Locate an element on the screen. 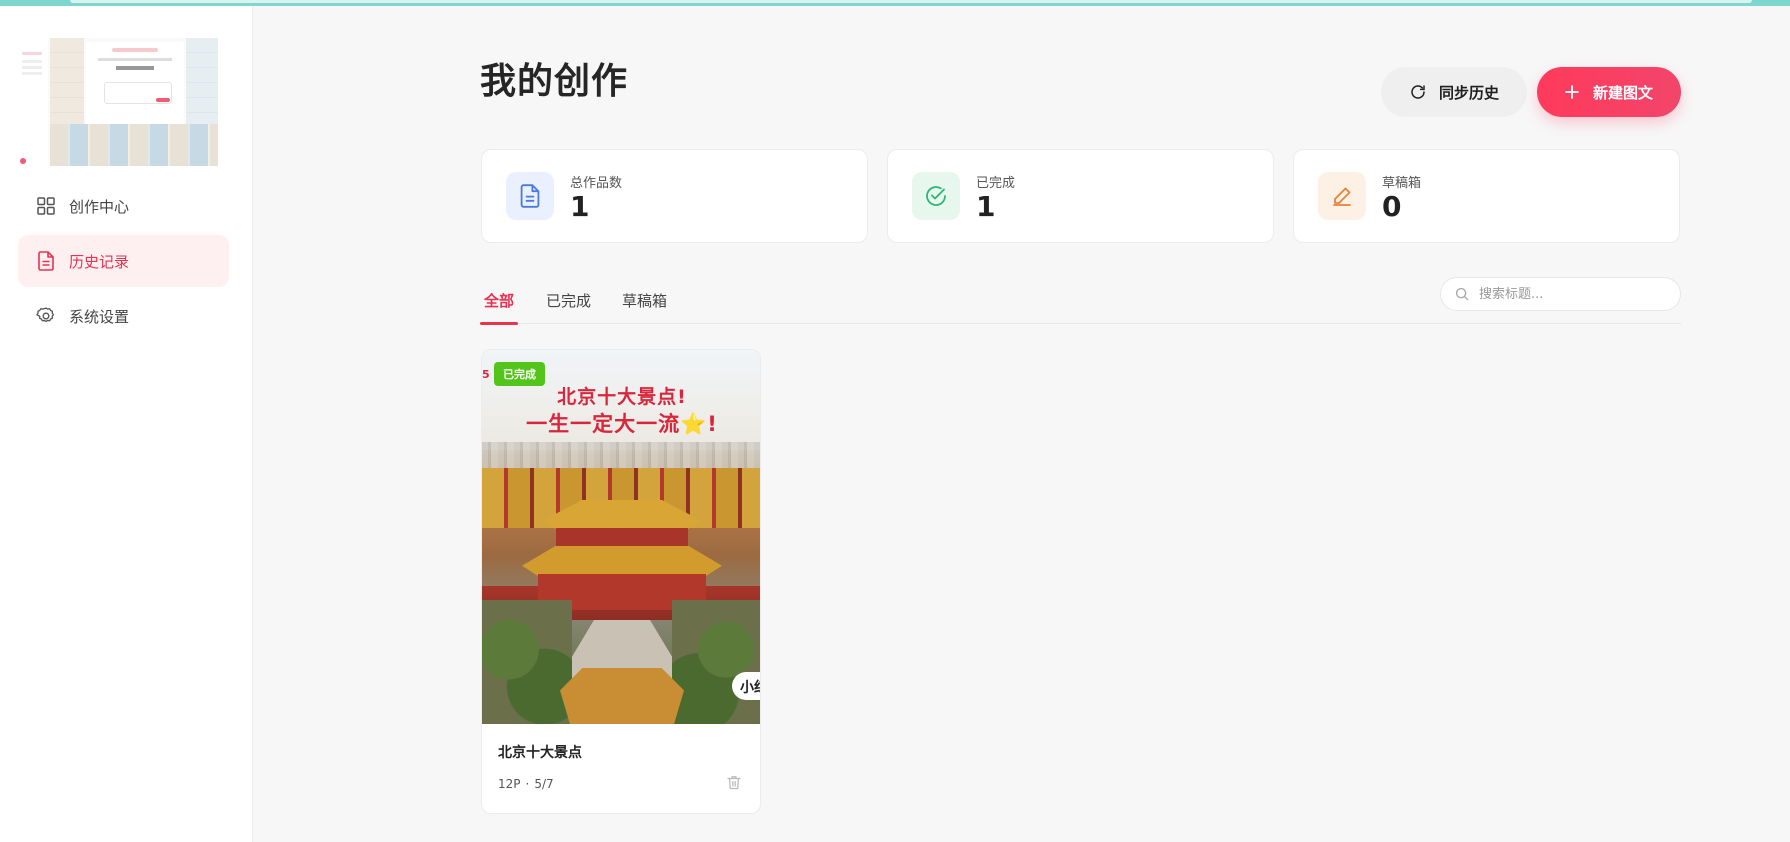  stat-card-total: 总作品数 1 is located at coordinates (674, 196).